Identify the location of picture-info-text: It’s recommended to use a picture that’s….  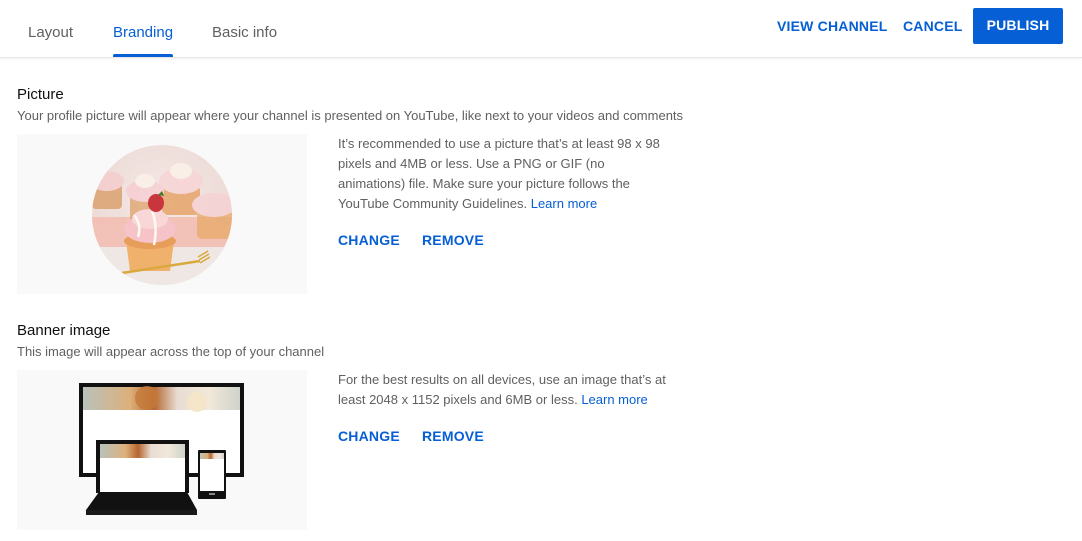
(499, 173).